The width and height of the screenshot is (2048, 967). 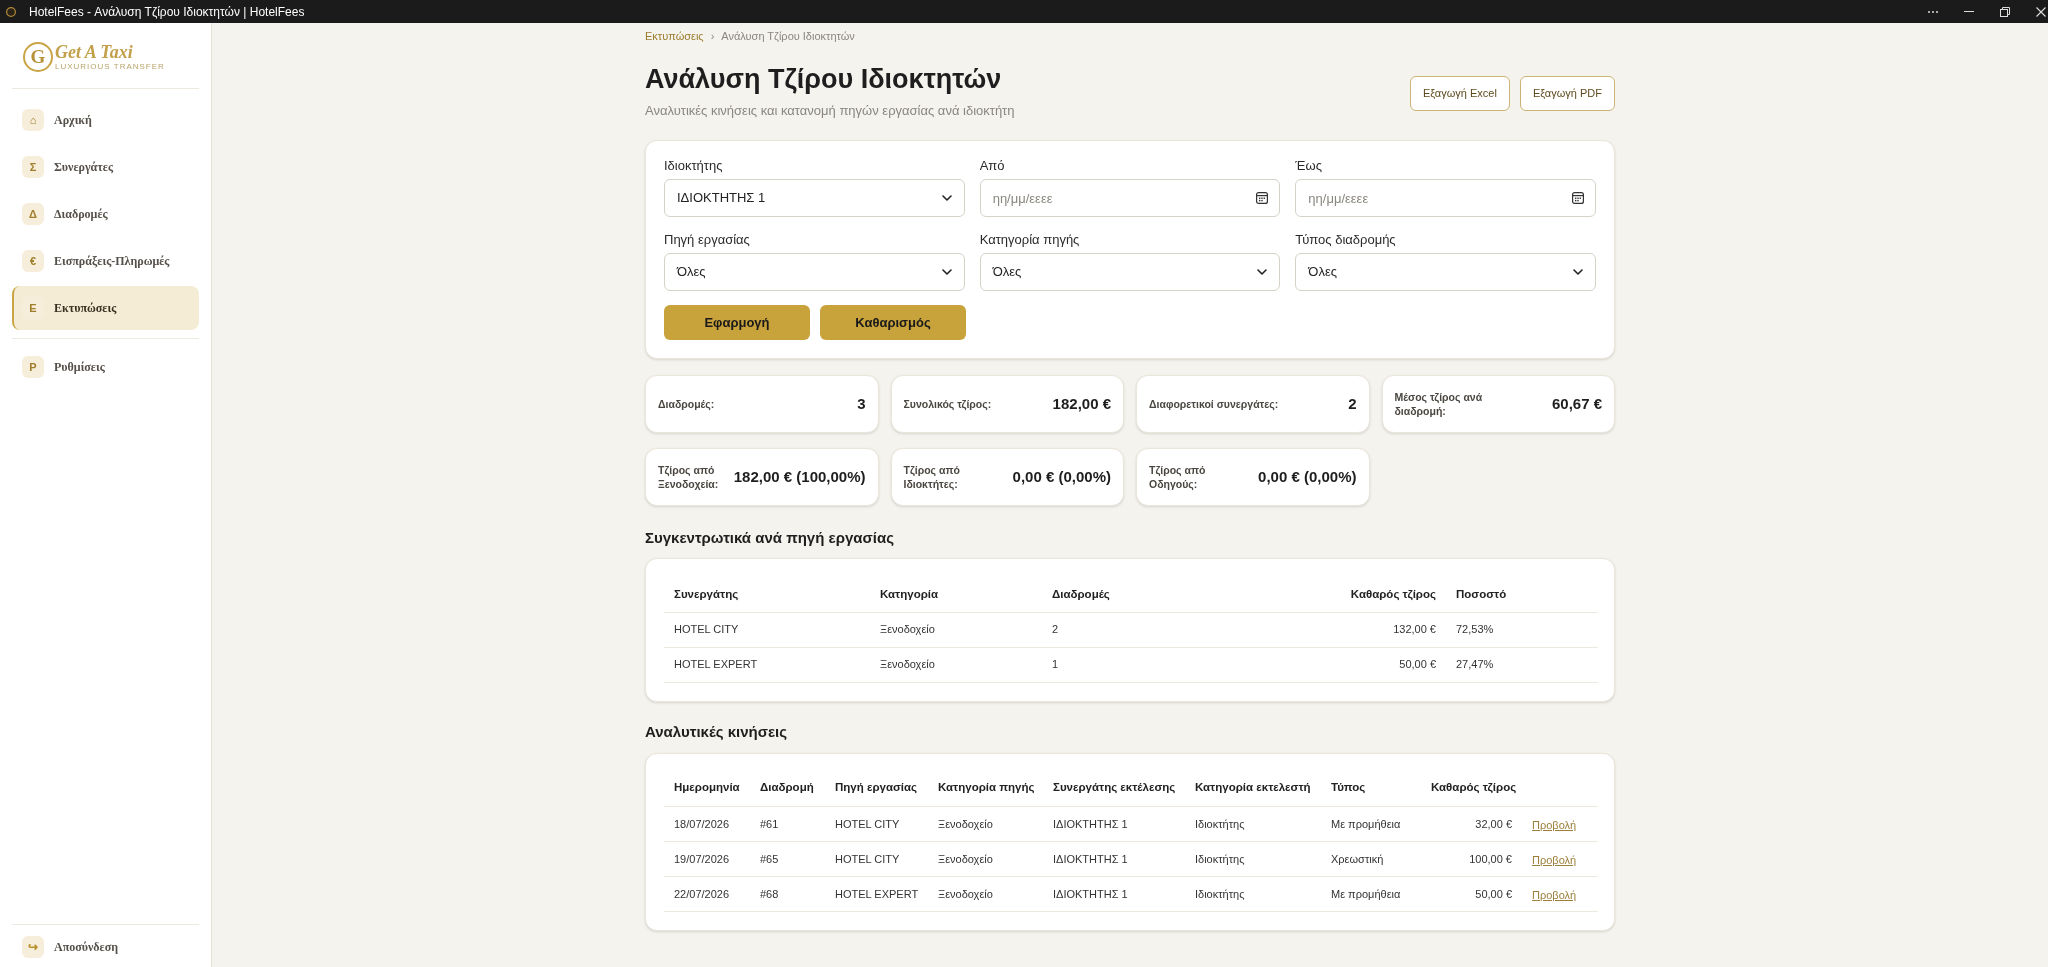 I want to click on stat-label: Μέσος τζίρος ανά διαδρομή:, so click(x=1439, y=404).